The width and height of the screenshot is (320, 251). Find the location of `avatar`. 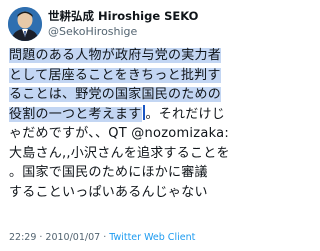

avatar is located at coordinates (25, 24).